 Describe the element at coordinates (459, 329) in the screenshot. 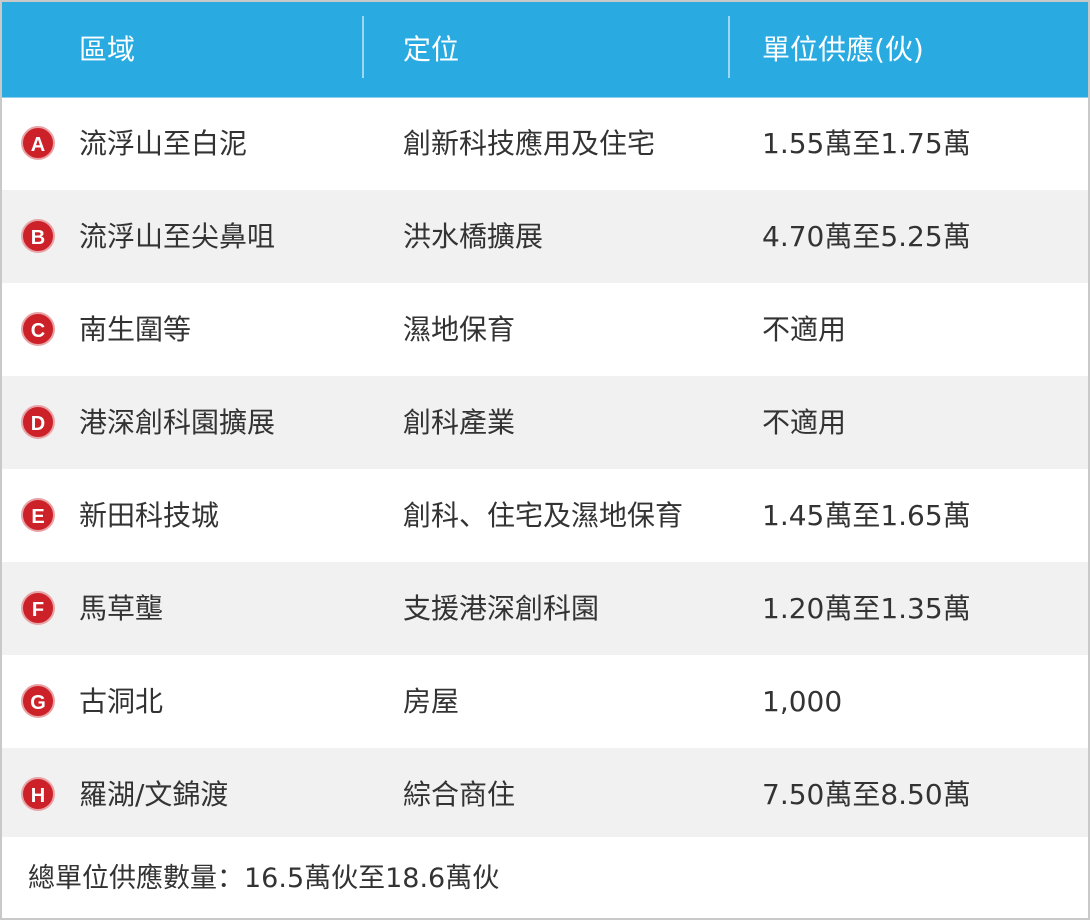

I see `positioning-cell: 濕地保育` at that location.